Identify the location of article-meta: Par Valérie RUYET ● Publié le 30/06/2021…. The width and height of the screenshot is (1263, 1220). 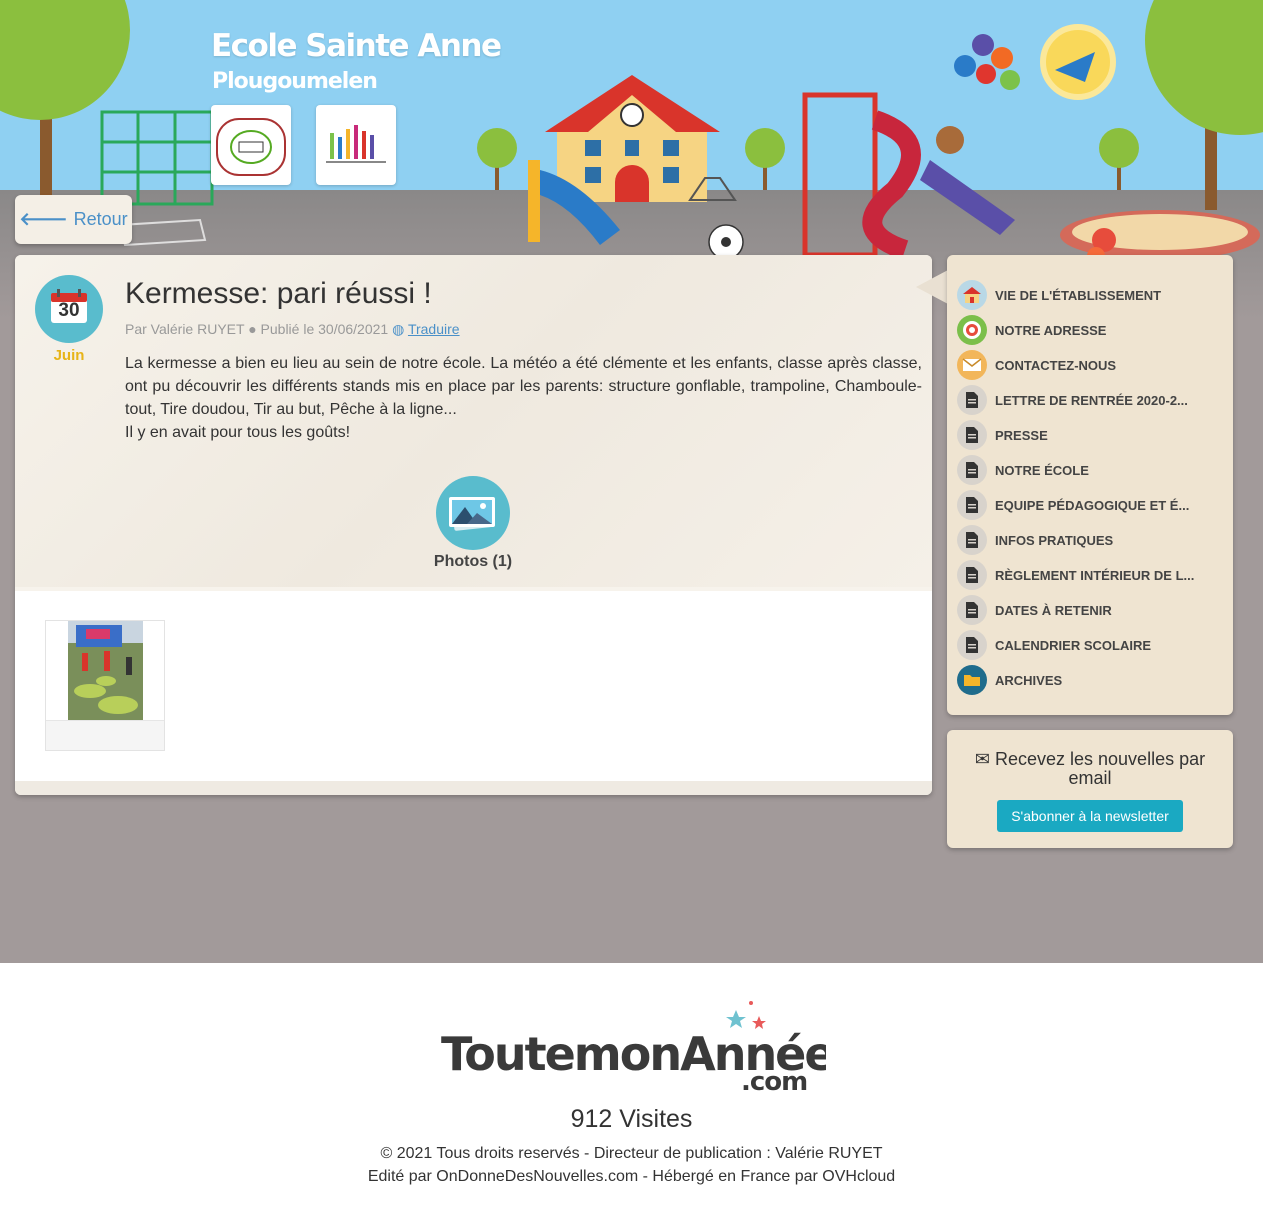
(292, 329).